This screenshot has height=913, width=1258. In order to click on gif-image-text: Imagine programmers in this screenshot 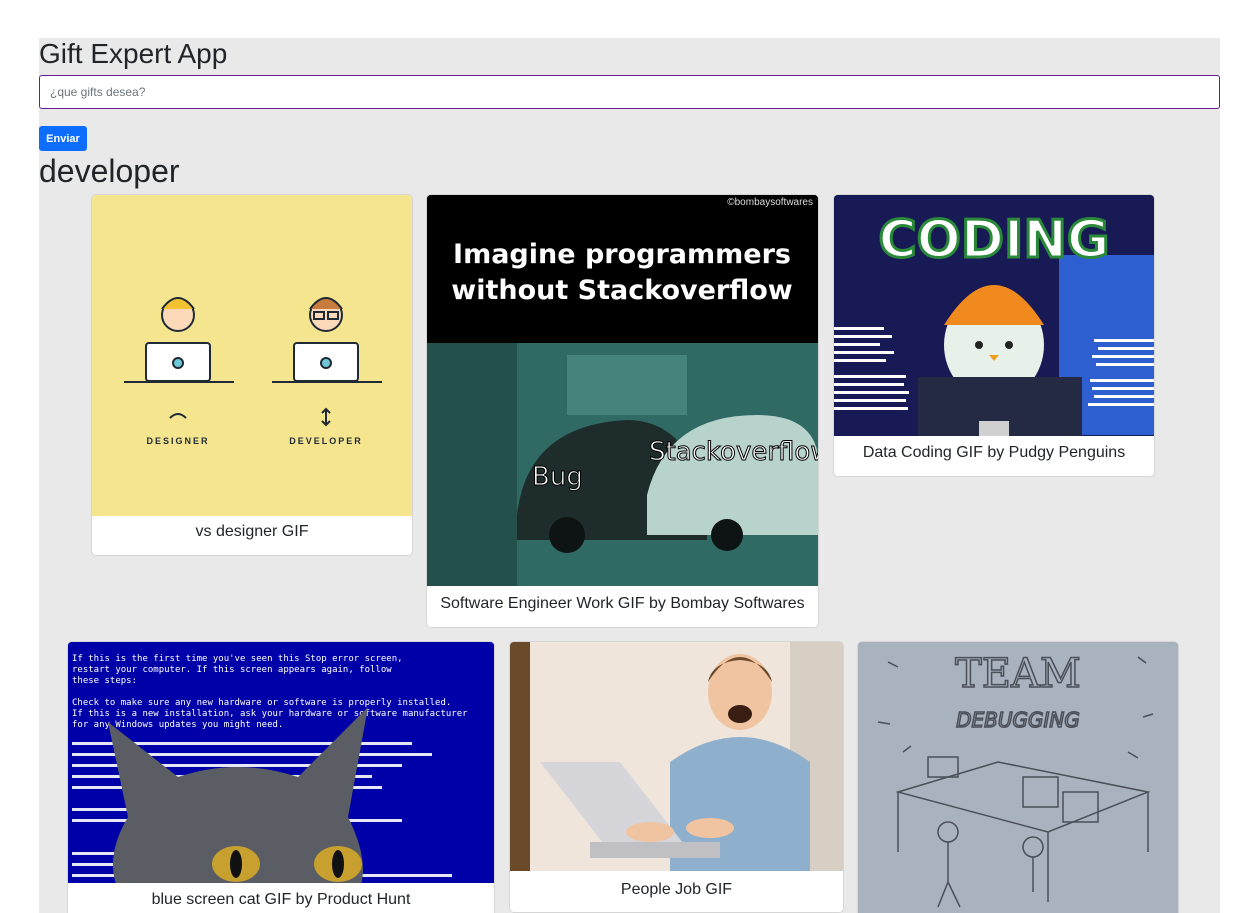, I will do `click(622, 254)`.